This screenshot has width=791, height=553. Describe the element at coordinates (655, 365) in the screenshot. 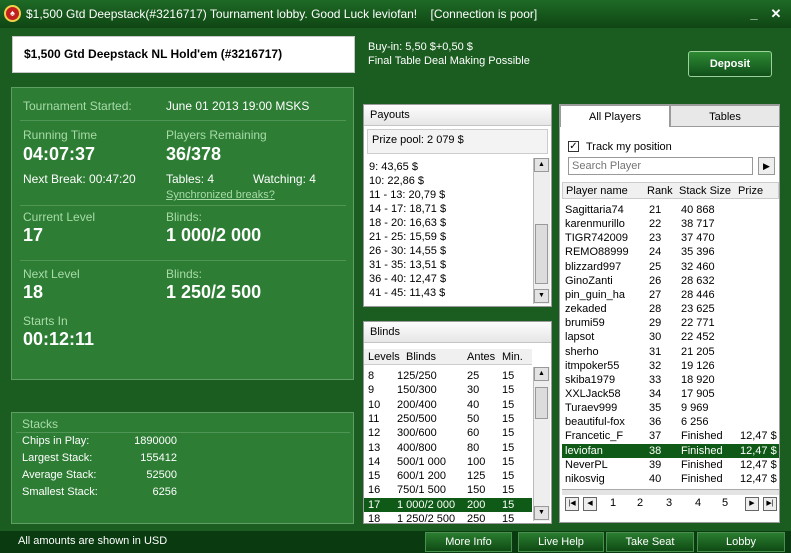

I see `table-cell: 32` at that location.